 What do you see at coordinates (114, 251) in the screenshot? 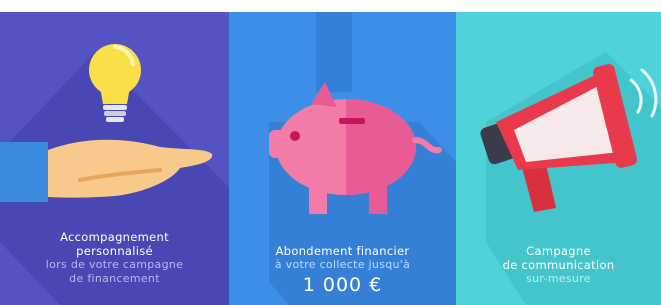
I see `caption-title-line-2: personnalisé` at bounding box center [114, 251].